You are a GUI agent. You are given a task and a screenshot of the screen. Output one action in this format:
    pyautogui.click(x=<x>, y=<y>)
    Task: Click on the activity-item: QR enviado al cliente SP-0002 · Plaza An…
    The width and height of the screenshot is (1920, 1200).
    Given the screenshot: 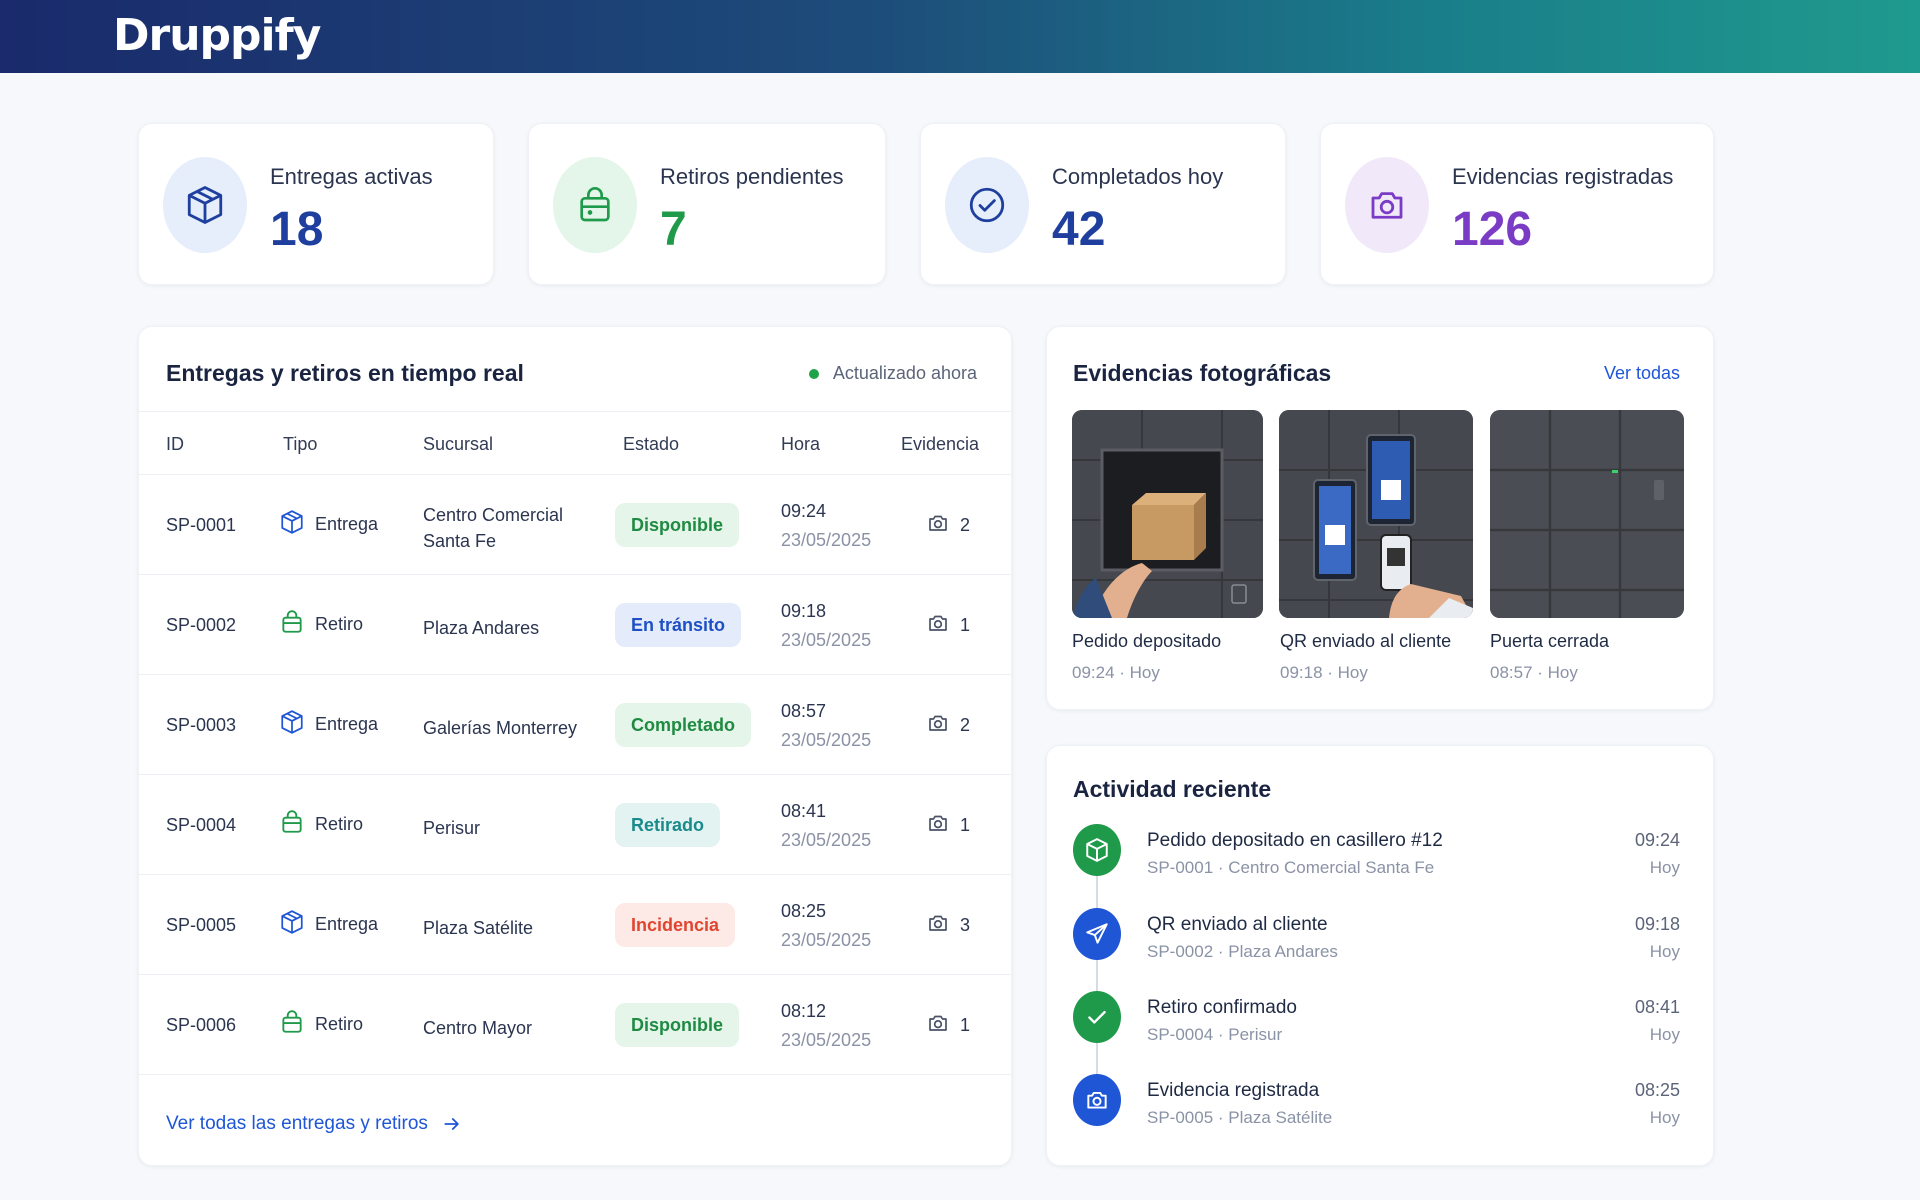 What is the action you would take?
    pyautogui.click(x=1380, y=948)
    